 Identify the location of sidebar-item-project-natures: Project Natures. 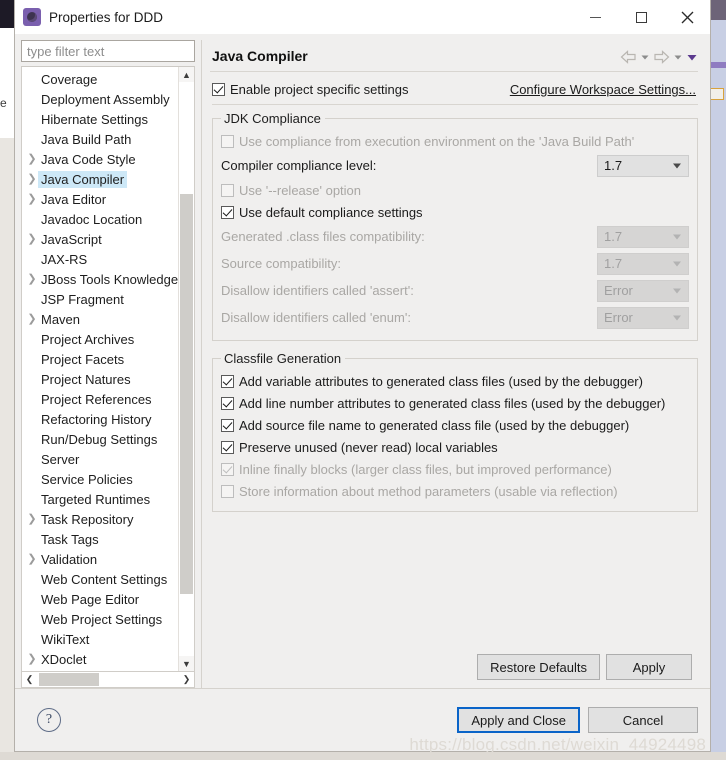
(100, 379).